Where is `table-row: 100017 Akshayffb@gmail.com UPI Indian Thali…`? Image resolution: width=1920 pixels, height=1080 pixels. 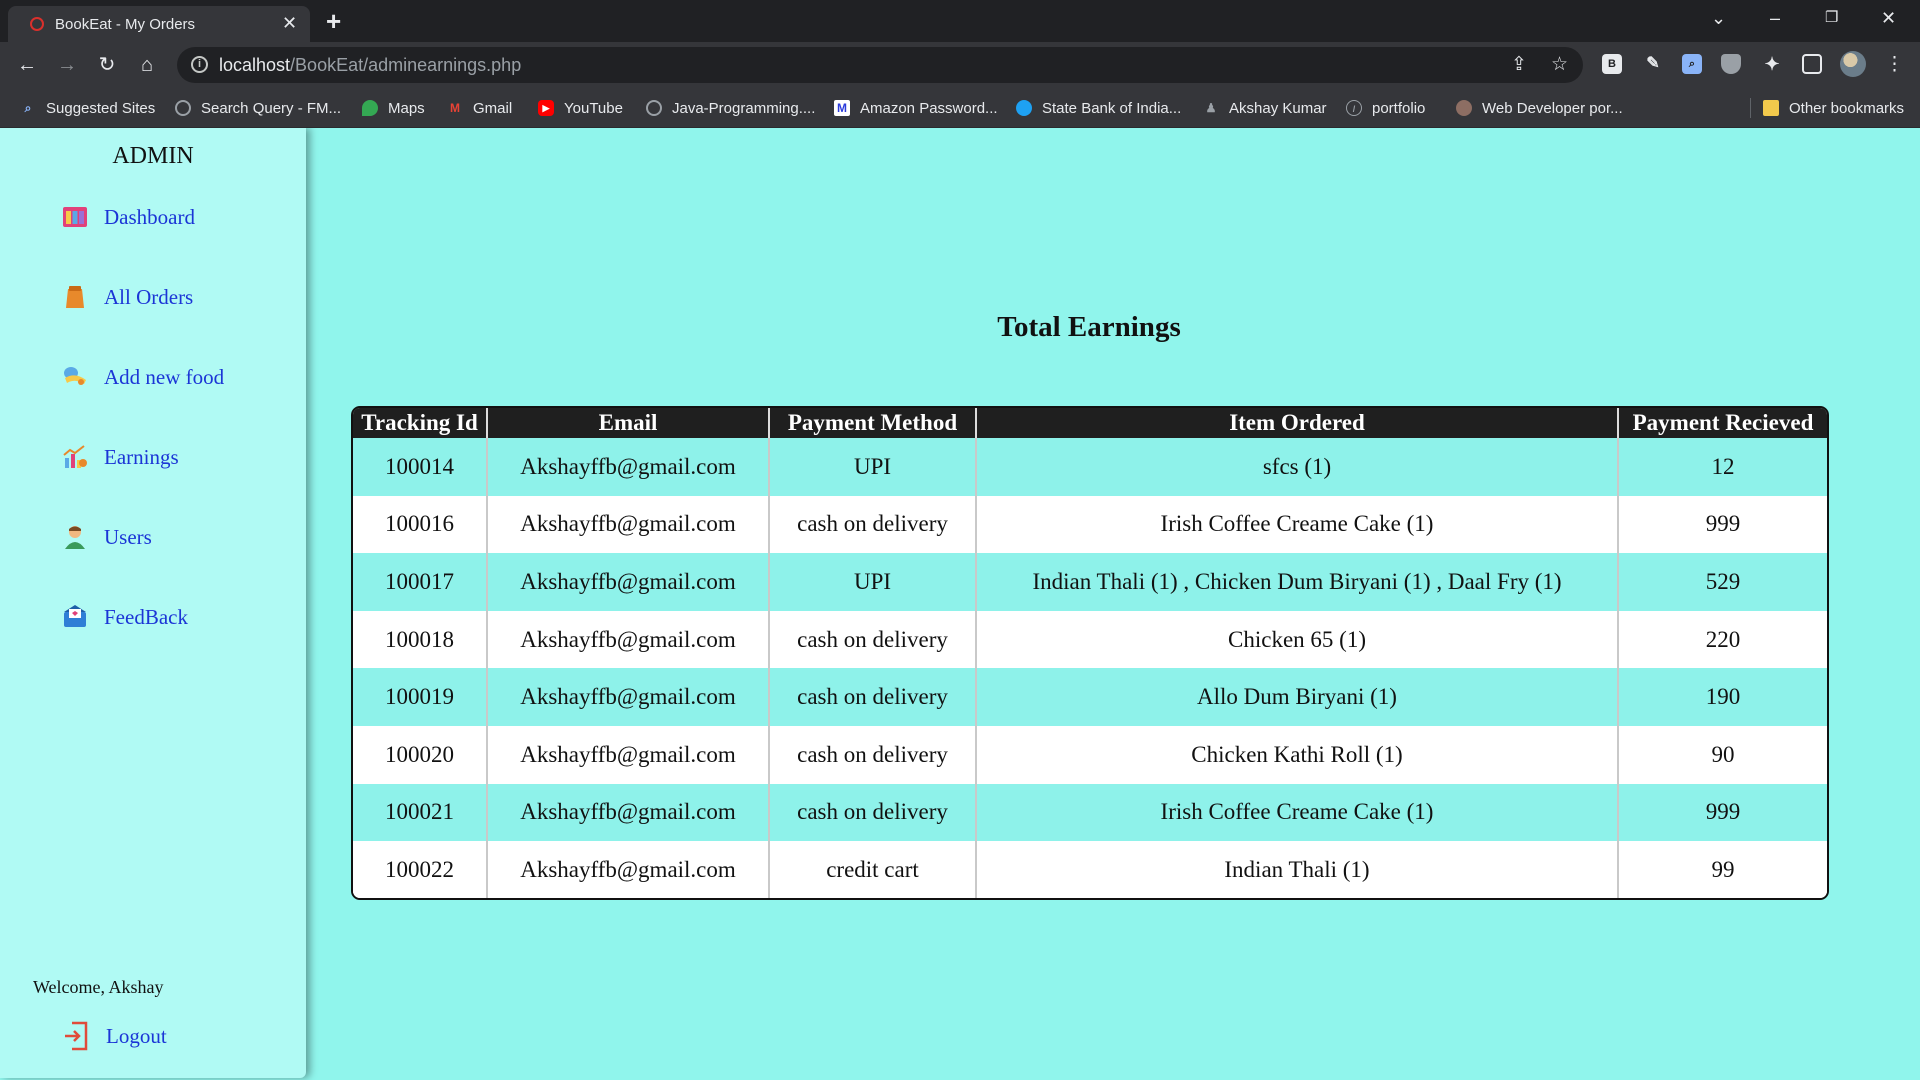 table-row: 100017 Akshayffb@gmail.com UPI Indian Thali… is located at coordinates (1090, 582).